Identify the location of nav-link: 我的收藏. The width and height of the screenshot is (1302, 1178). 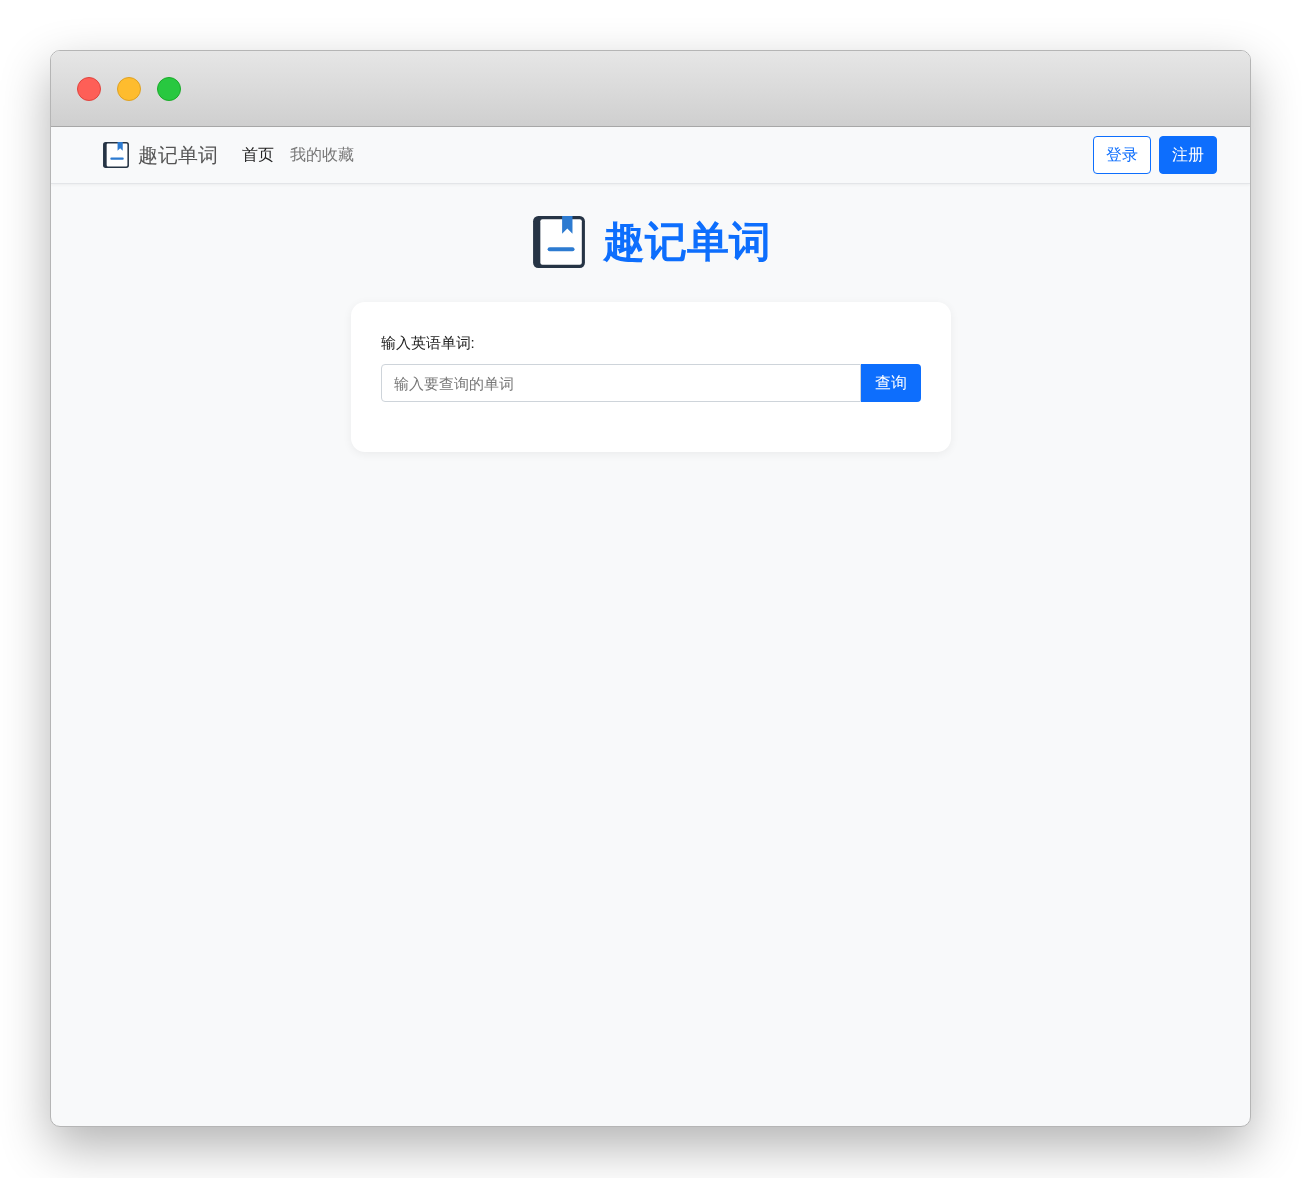
(322, 155).